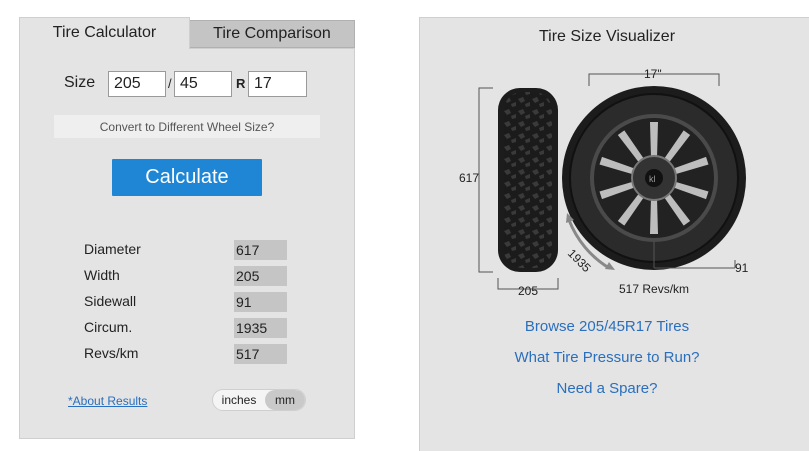 The width and height of the screenshot is (809, 451). What do you see at coordinates (654, 289) in the screenshot?
I see `revs-per-km-label: 517 Revs/km` at bounding box center [654, 289].